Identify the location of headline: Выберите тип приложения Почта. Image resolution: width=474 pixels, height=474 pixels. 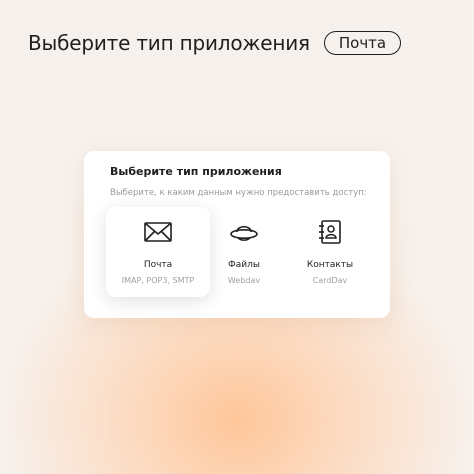
(215, 43).